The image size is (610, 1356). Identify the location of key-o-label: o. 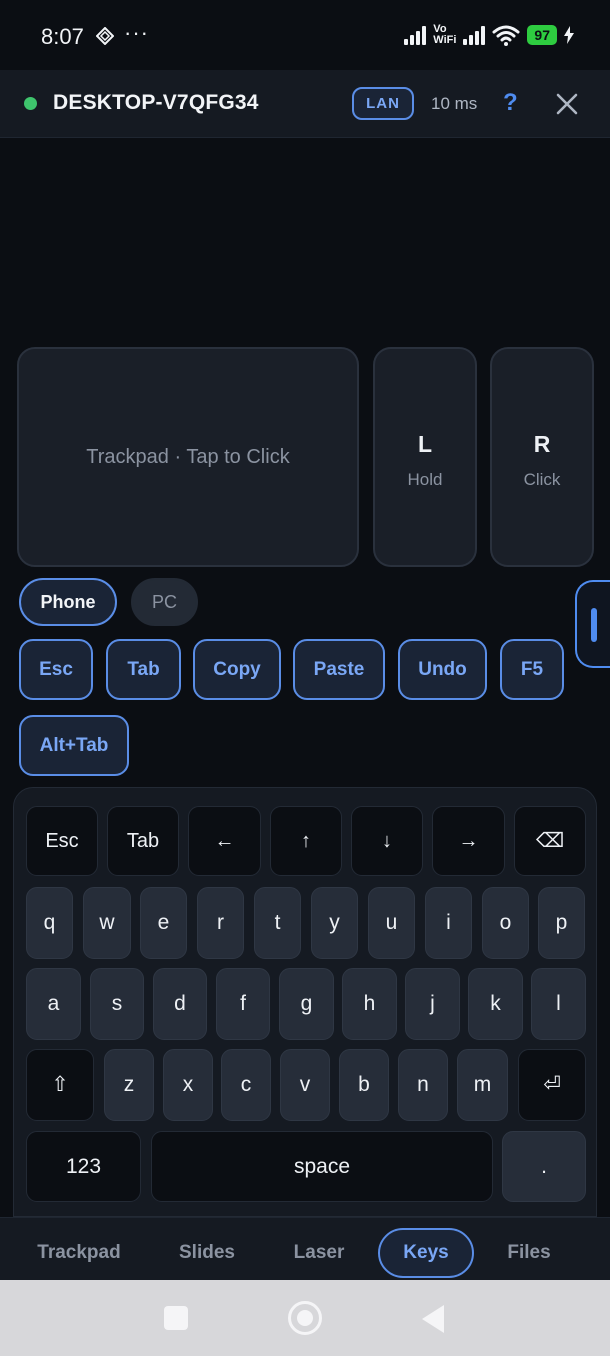
(505, 922).